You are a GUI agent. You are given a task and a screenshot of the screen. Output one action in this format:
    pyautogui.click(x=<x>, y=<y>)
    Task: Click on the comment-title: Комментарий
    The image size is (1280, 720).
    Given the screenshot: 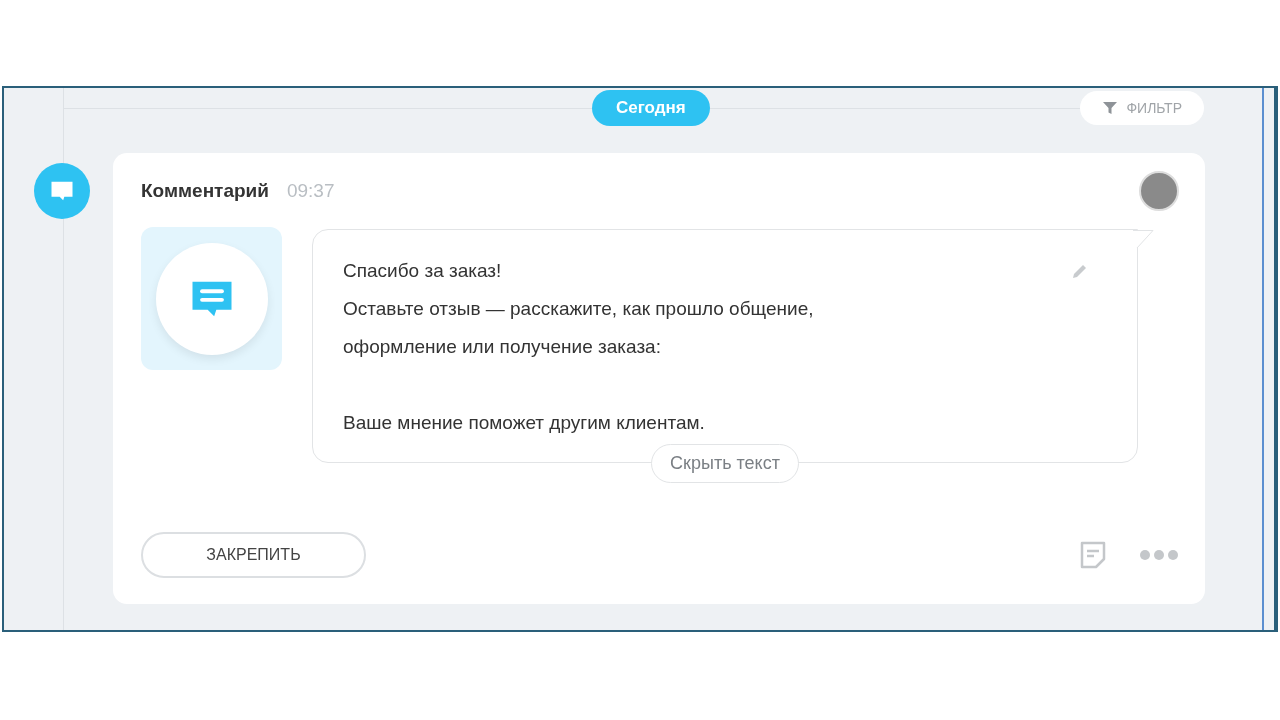 What is the action you would take?
    pyautogui.click(x=205, y=191)
    